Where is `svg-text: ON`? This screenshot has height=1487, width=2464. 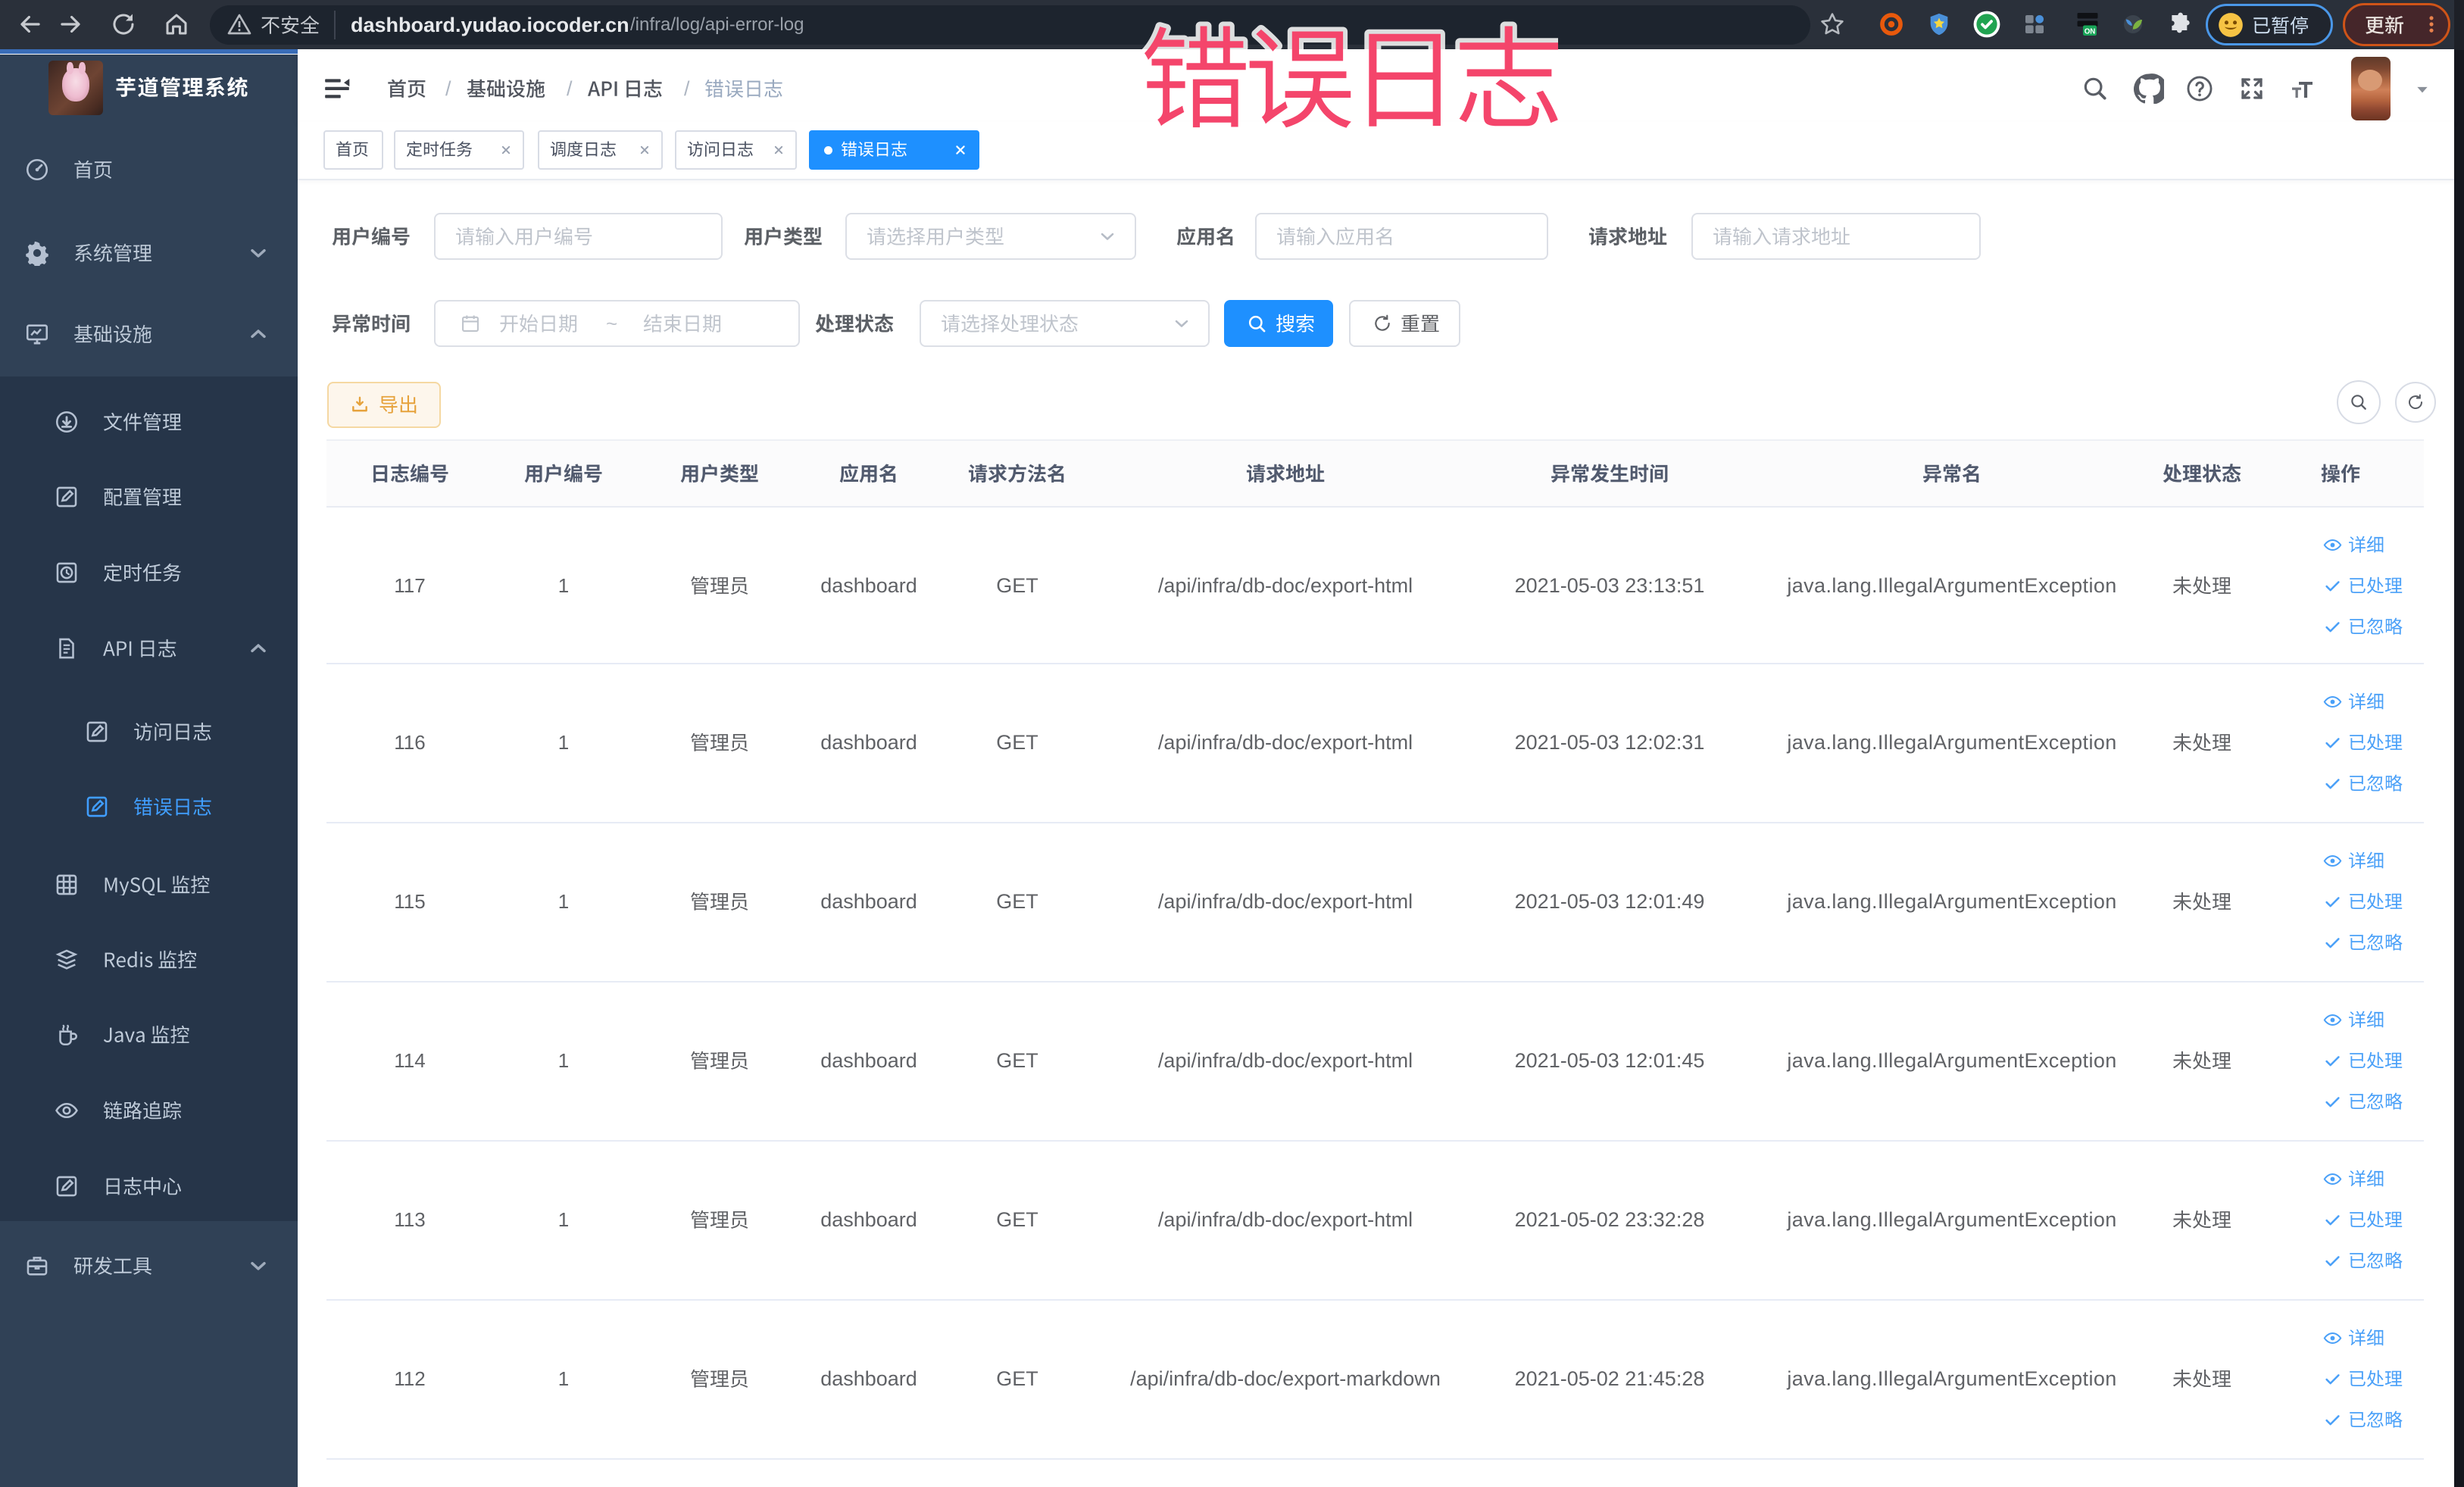 svg-text: ON is located at coordinates (2090, 32).